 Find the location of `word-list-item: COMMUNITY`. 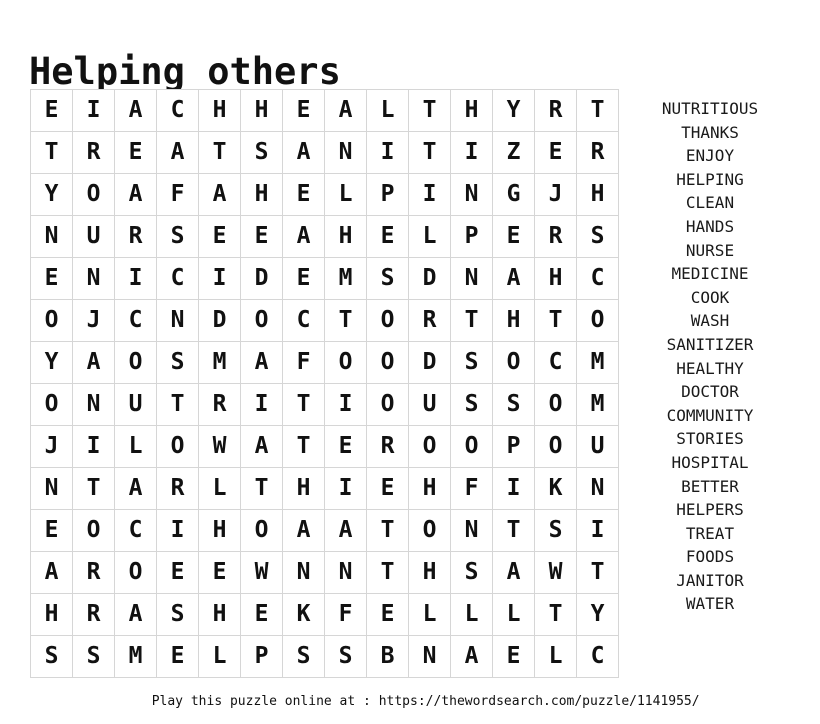

word-list-item: COMMUNITY is located at coordinates (710, 416).